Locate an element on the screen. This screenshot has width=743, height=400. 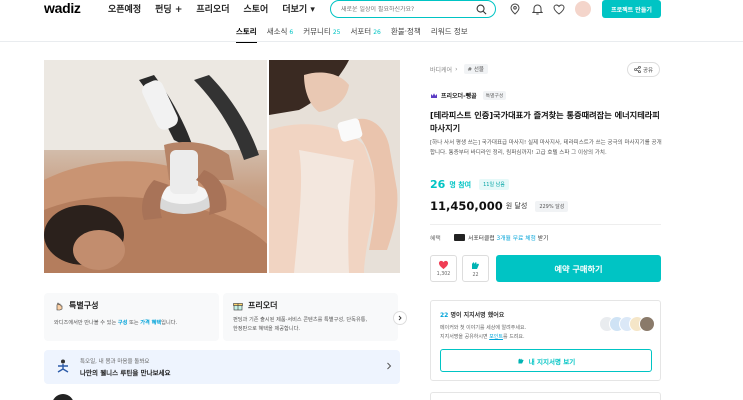
nav-open-soon: 오픈예정 is located at coordinates (124, 8).